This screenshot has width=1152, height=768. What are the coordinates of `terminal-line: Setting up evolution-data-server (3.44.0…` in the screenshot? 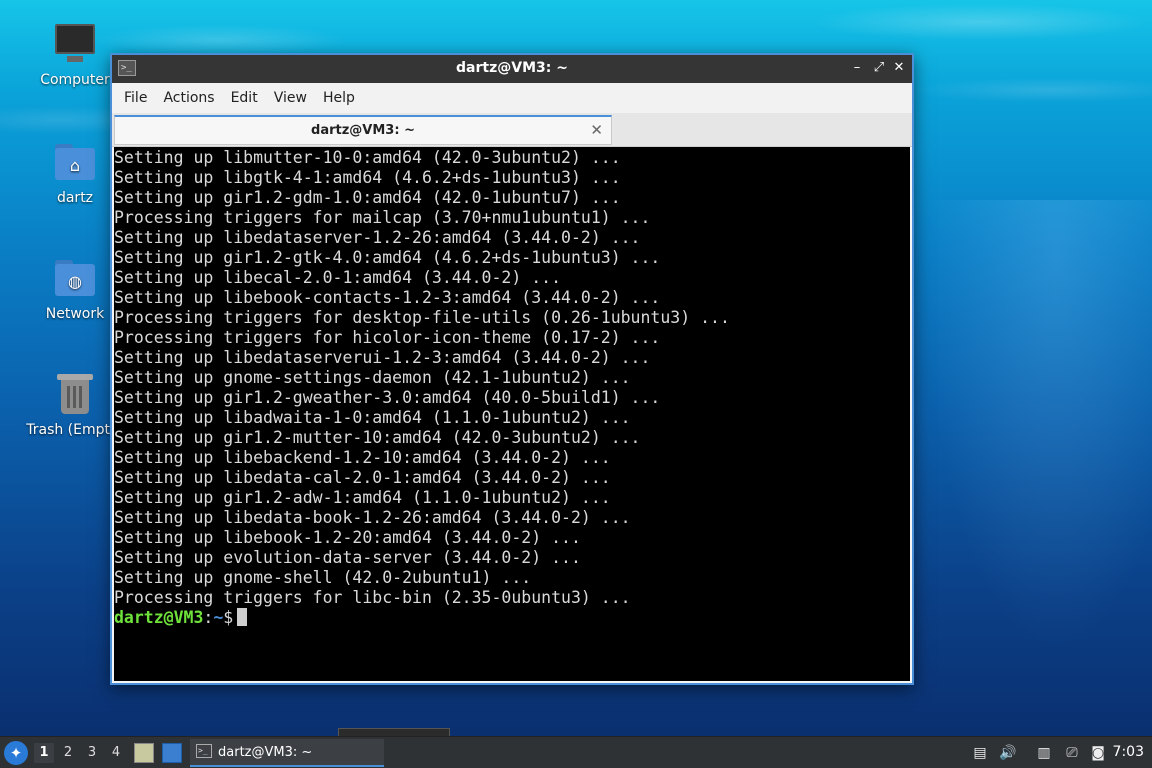 It's located at (347, 557).